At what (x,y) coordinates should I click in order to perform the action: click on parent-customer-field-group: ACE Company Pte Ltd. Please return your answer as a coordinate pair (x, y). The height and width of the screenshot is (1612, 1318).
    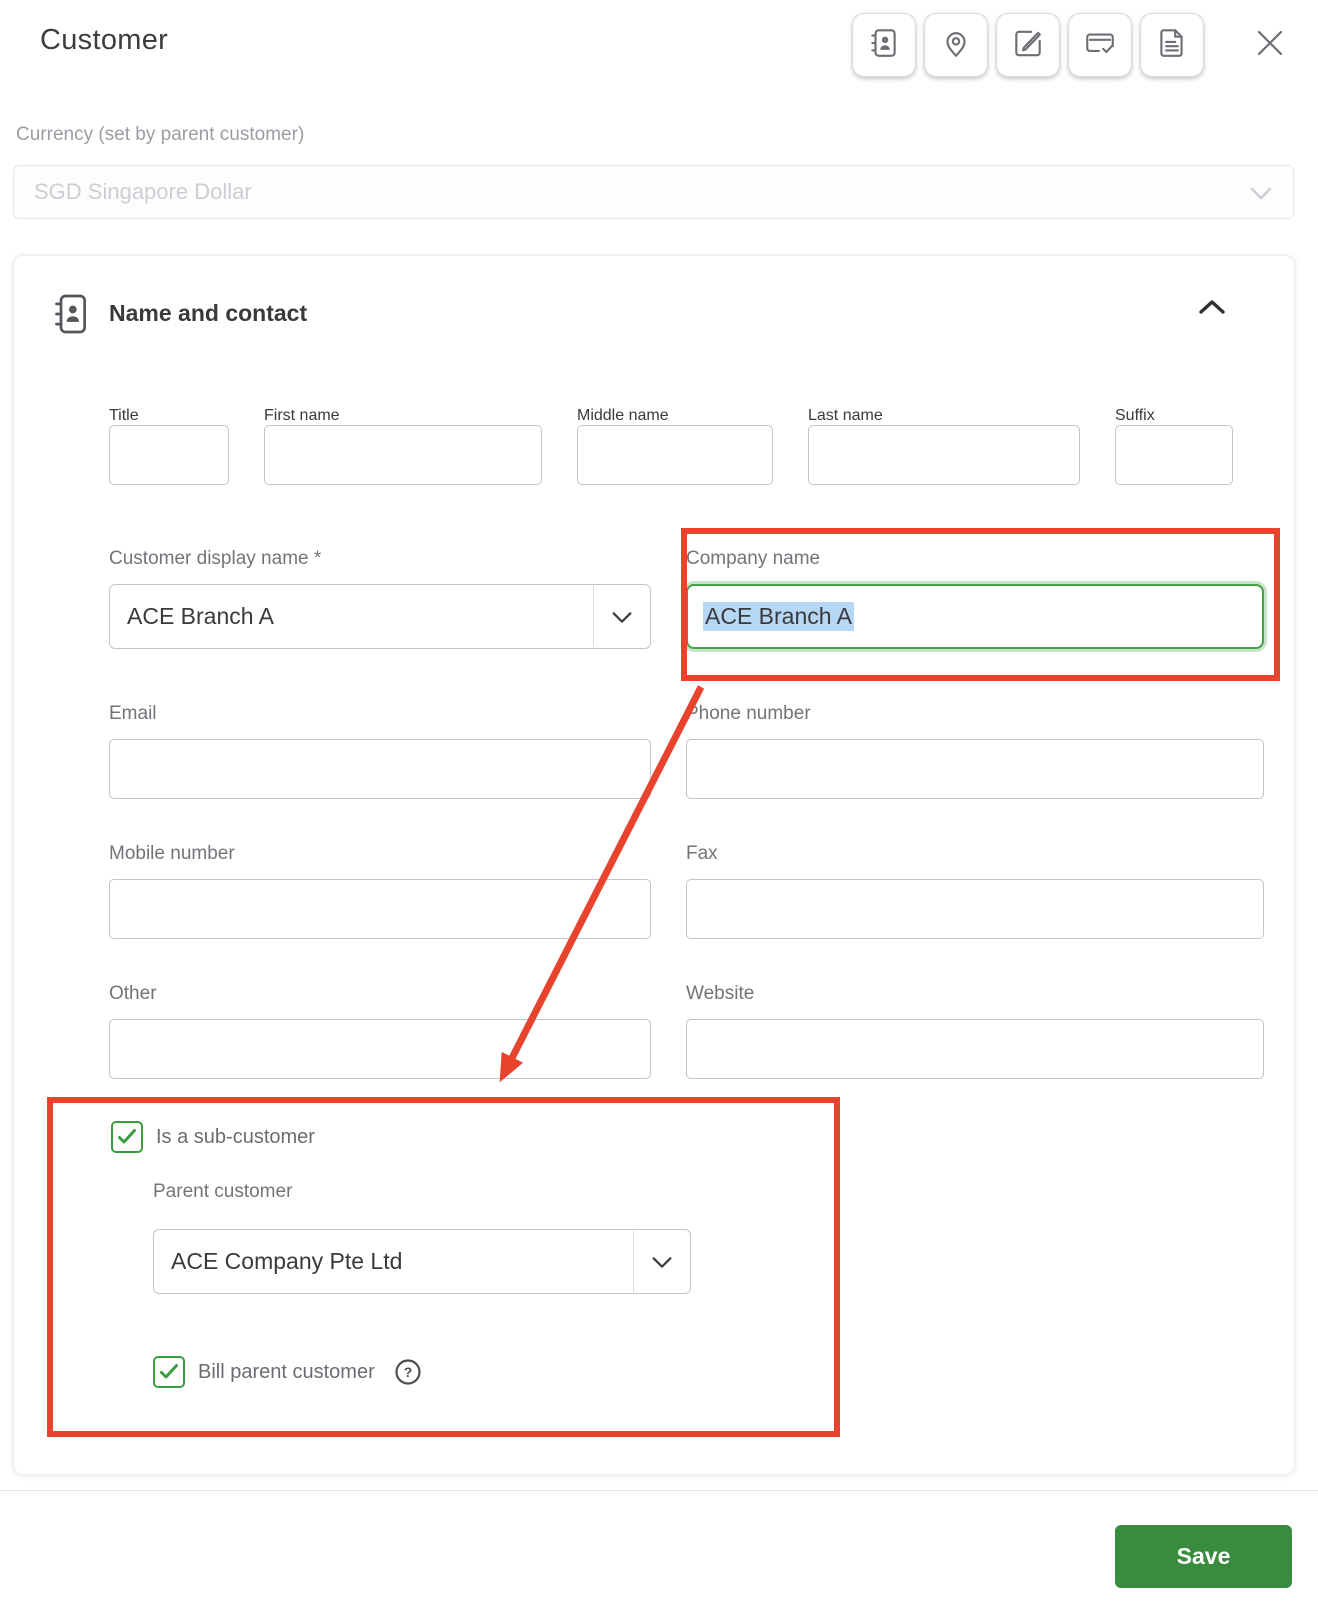
    Looking at the image, I should click on (422, 1261).